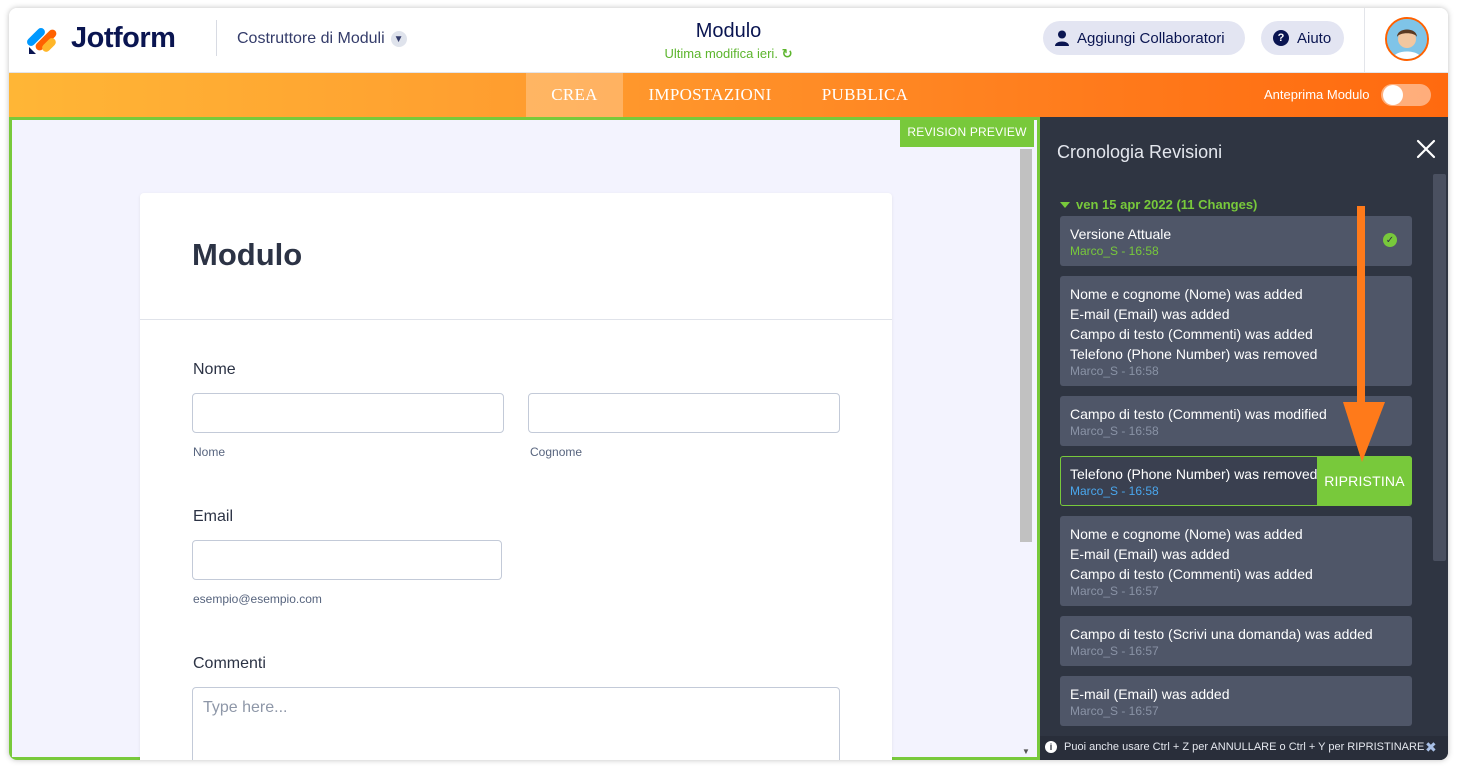 The height and width of the screenshot is (772, 1457). I want to click on tab-pubblica: PUBBLICA, so click(865, 95).